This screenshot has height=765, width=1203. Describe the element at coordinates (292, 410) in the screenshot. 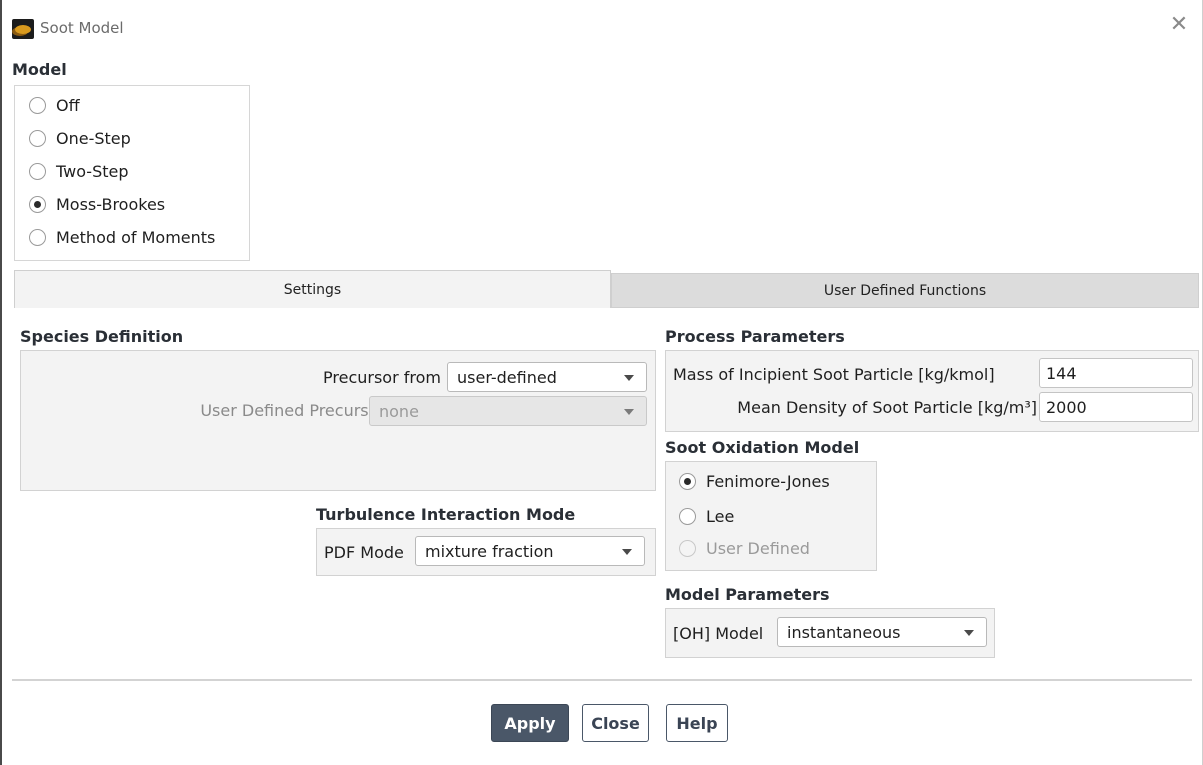

I see `udf-precursor-label: User Defined Precursor` at that location.